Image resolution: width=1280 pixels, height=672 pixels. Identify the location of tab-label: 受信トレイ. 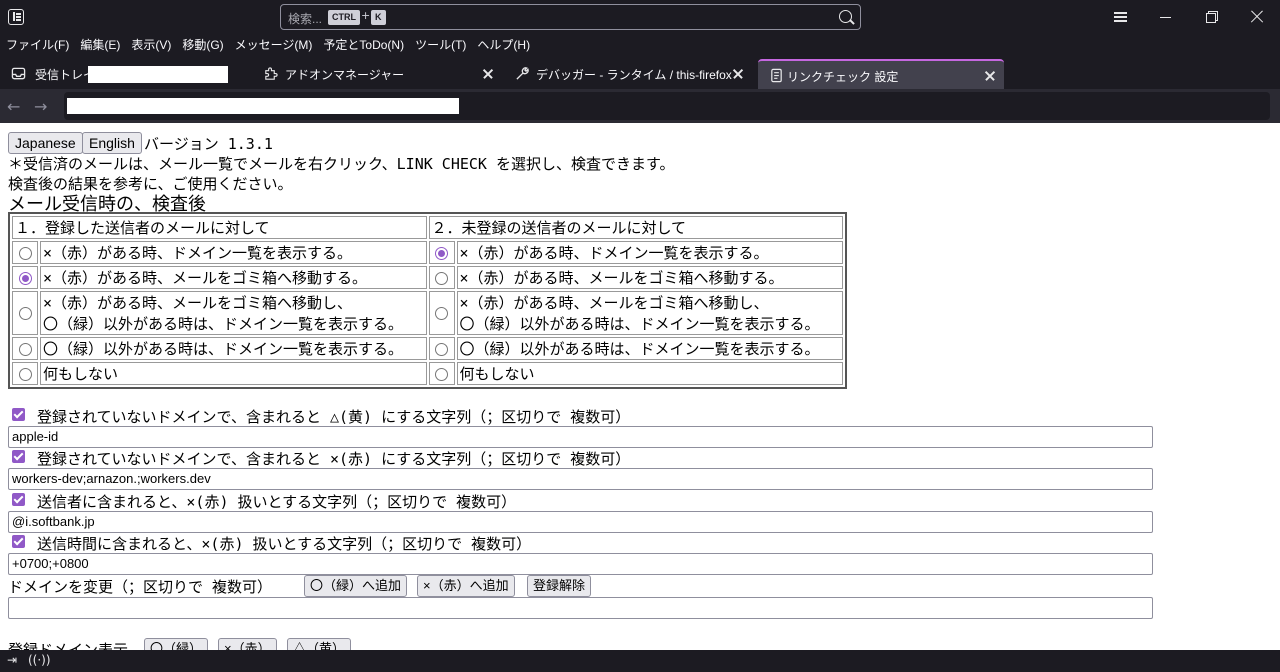
(65, 75).